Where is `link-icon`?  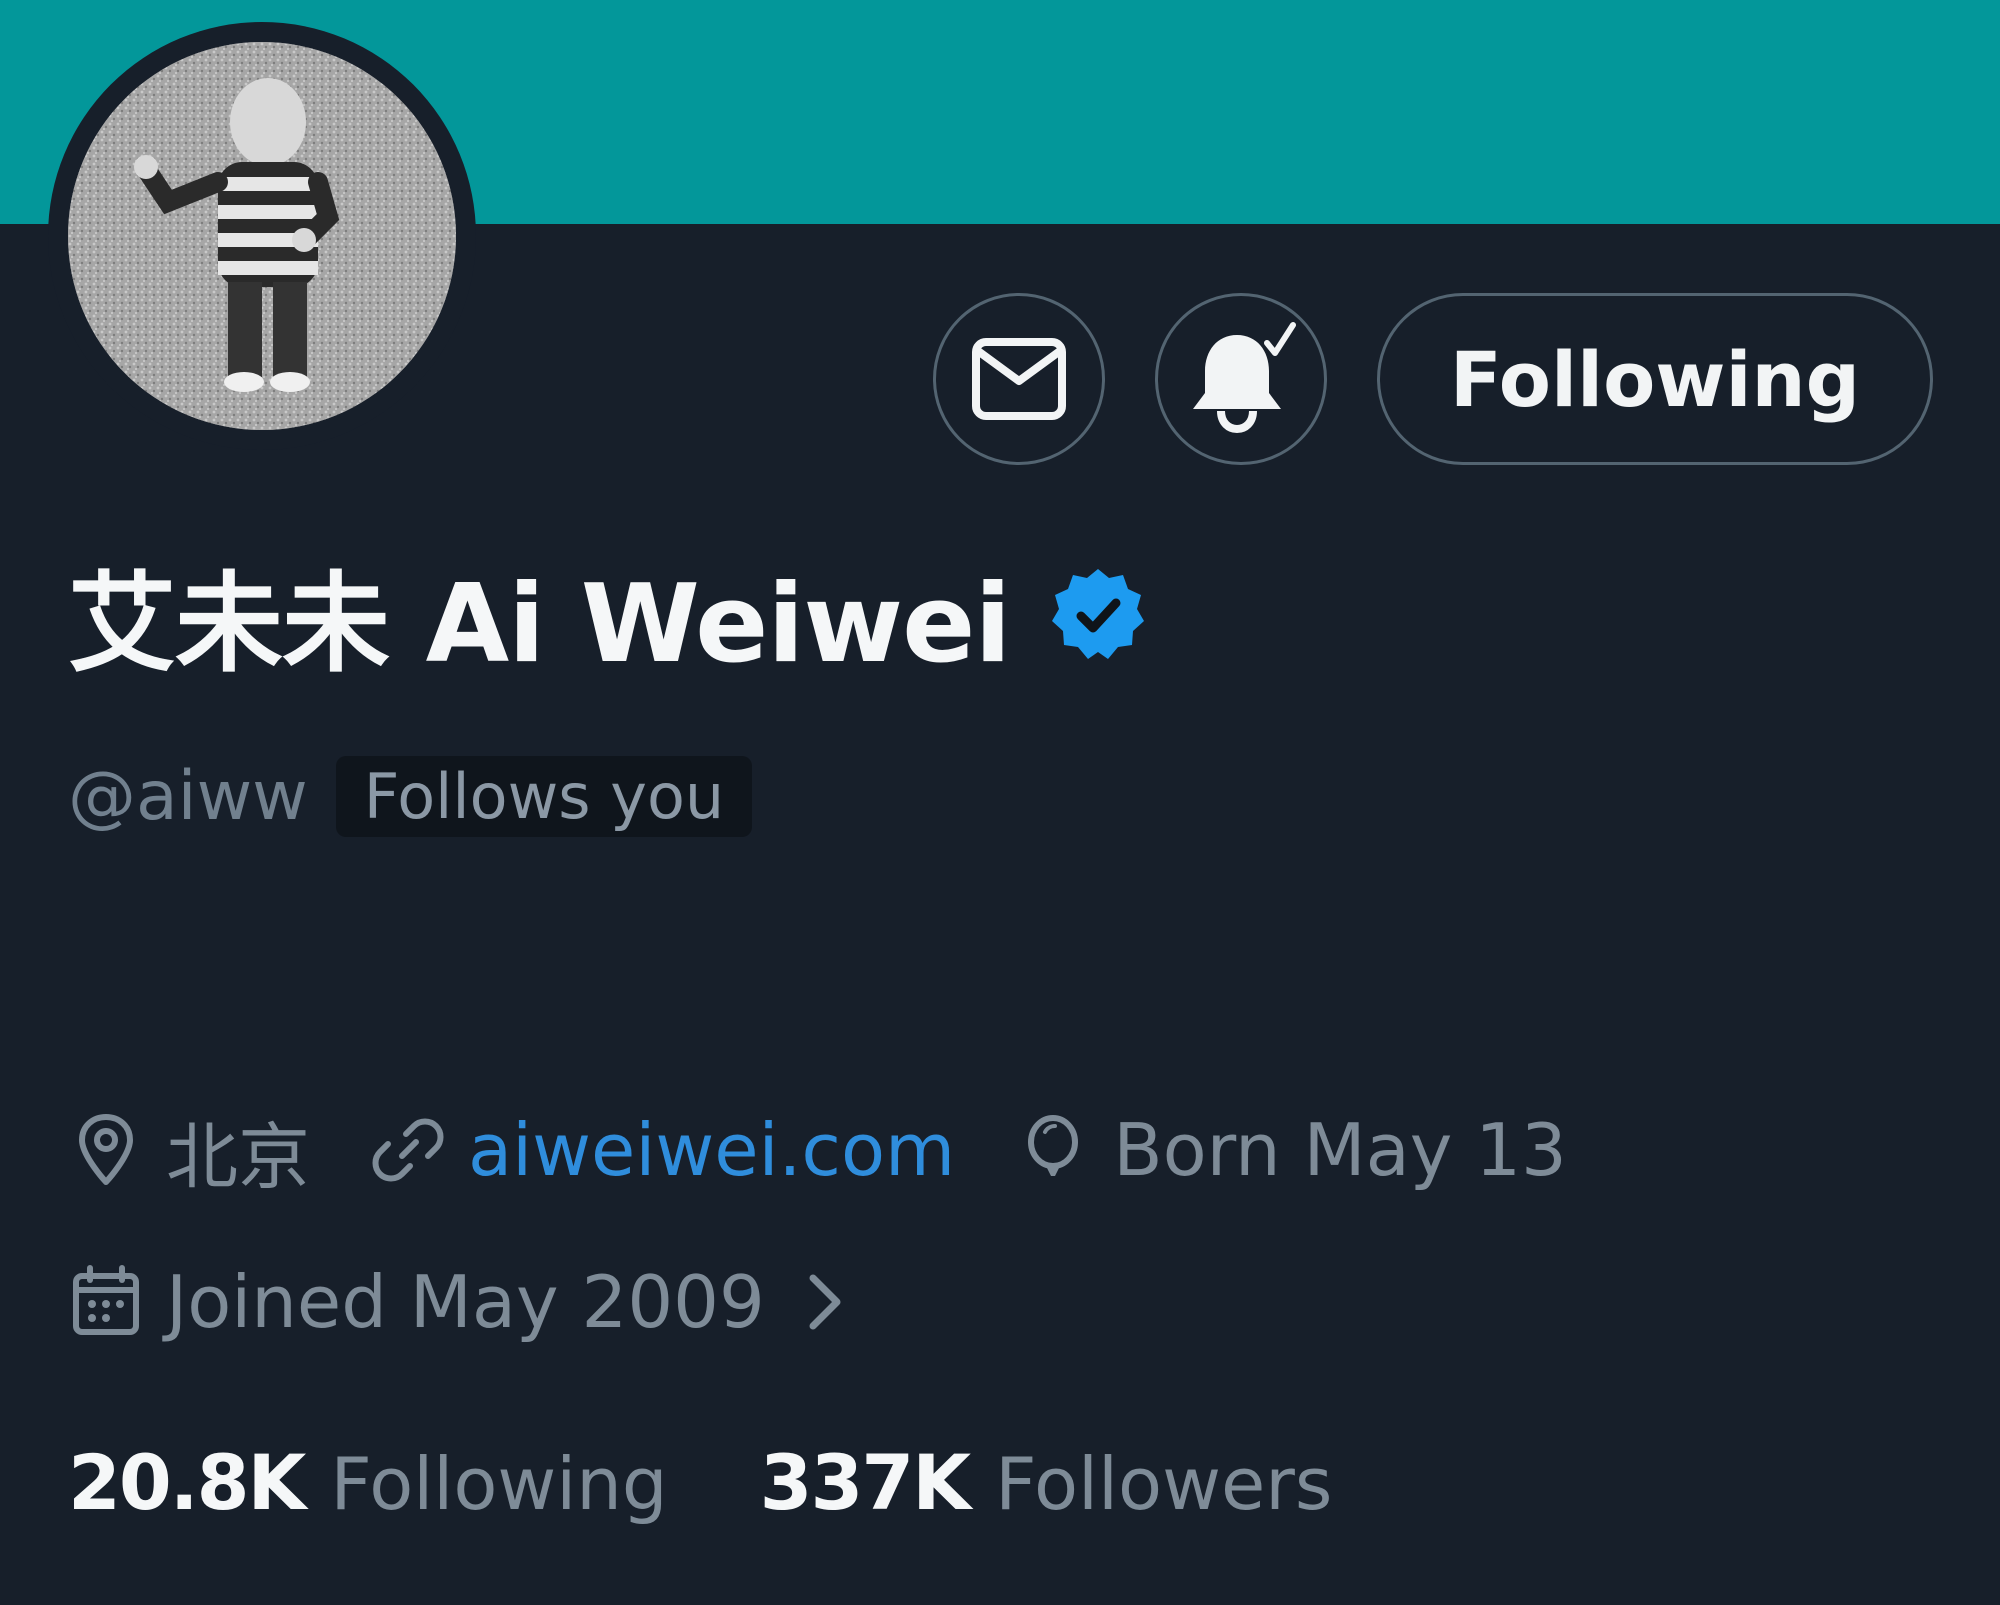 link-icon is located at coordinates (408, 1150).